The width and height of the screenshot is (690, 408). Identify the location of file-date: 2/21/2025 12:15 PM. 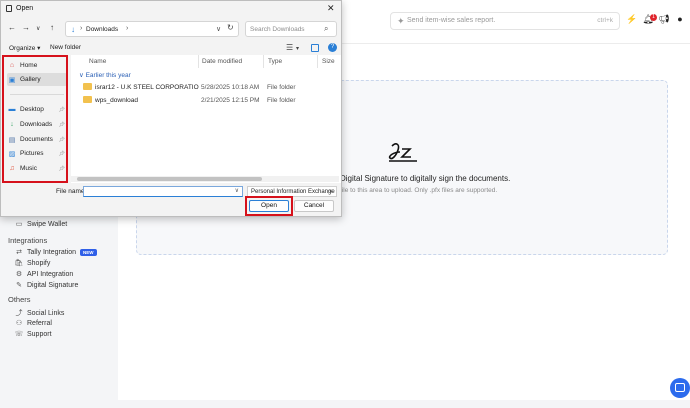
(230, 100).